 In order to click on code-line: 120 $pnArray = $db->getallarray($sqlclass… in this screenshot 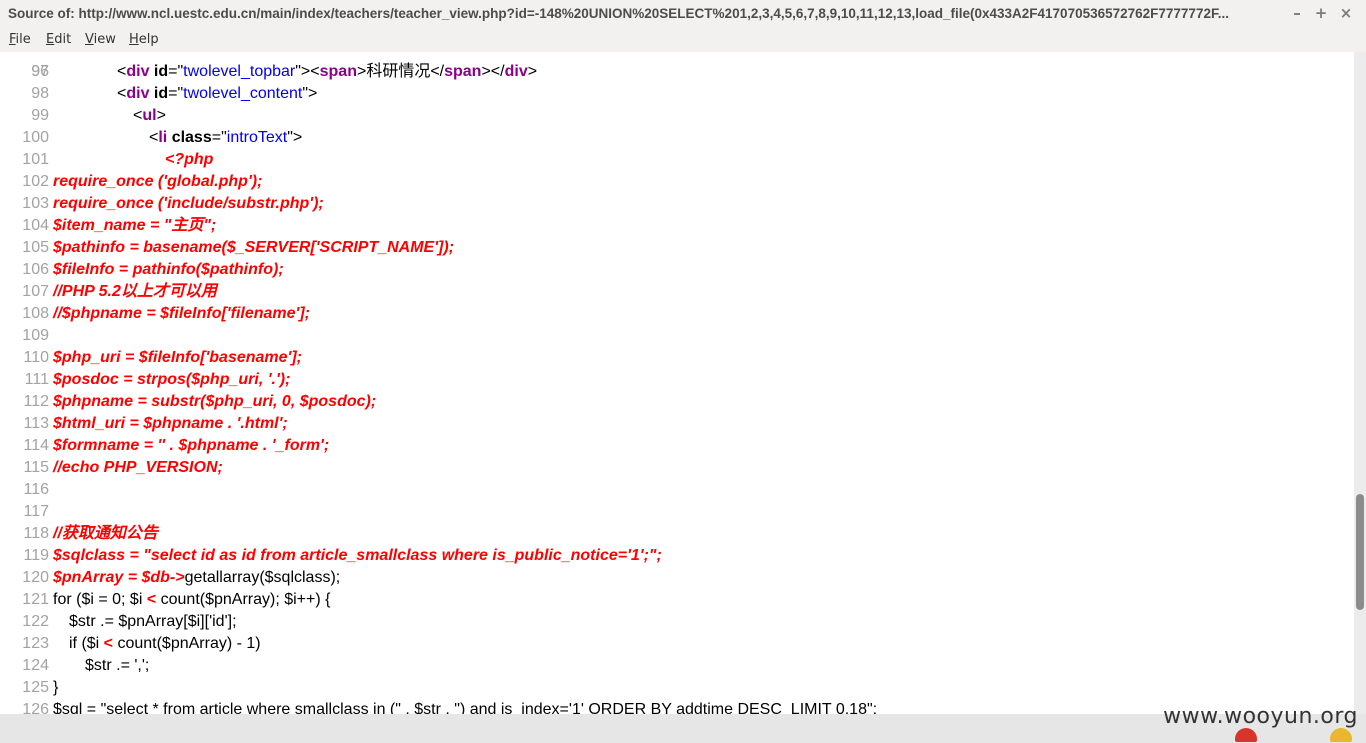, I will do `click(677, 578)`.